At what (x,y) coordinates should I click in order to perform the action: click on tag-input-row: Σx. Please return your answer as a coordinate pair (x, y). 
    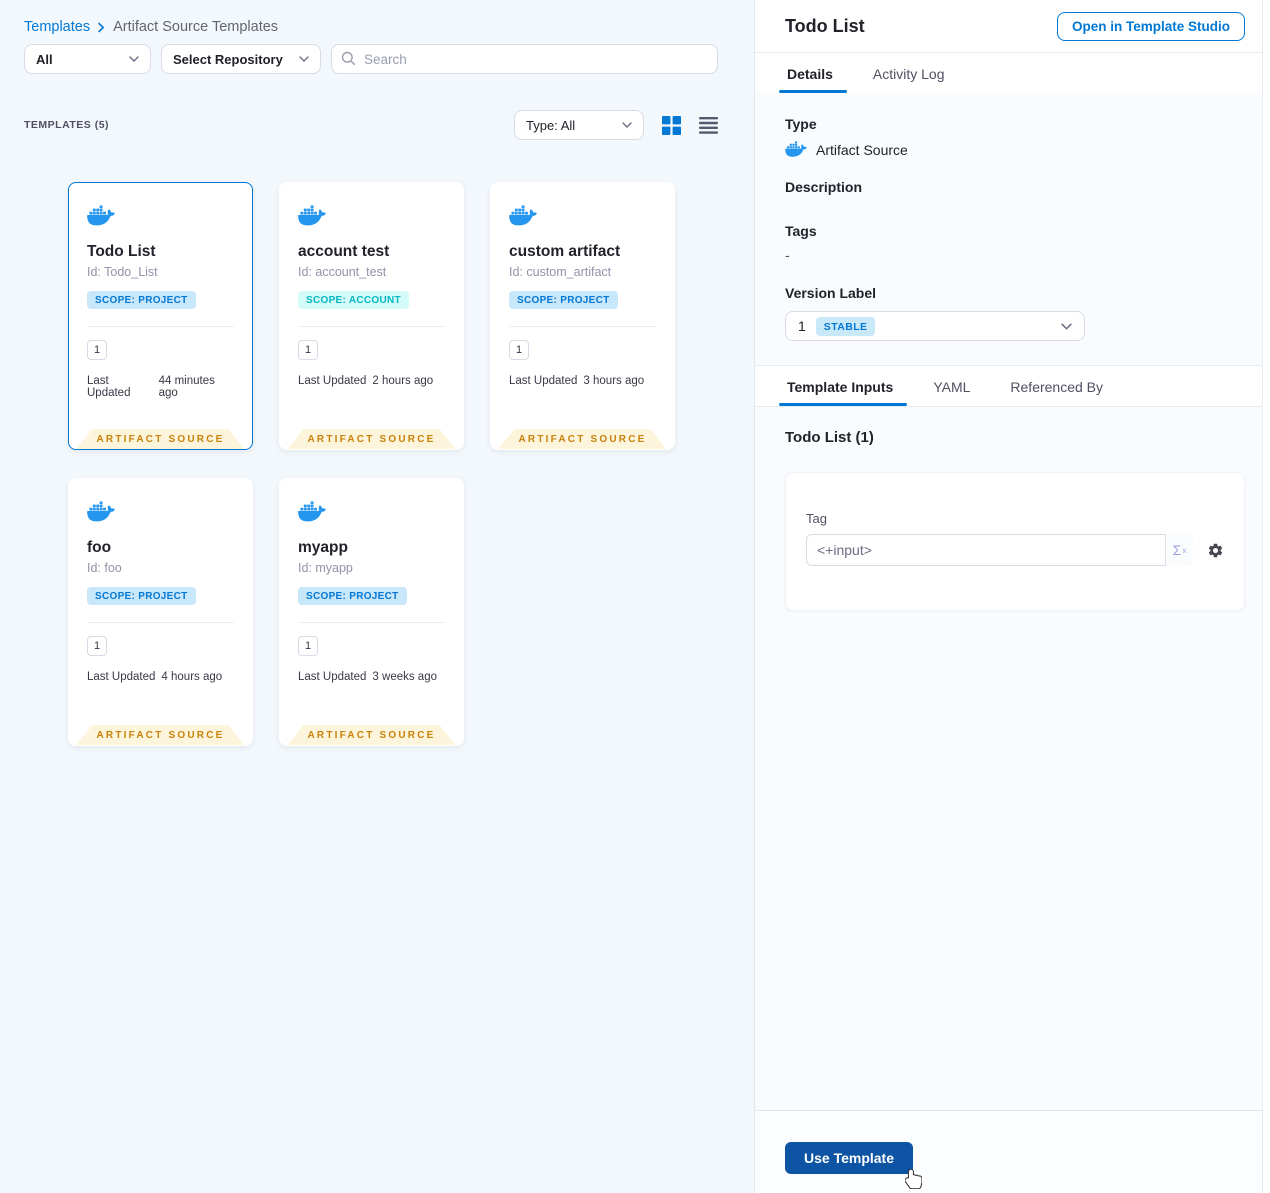
    Looking at the image, I should click on (1015, 550).